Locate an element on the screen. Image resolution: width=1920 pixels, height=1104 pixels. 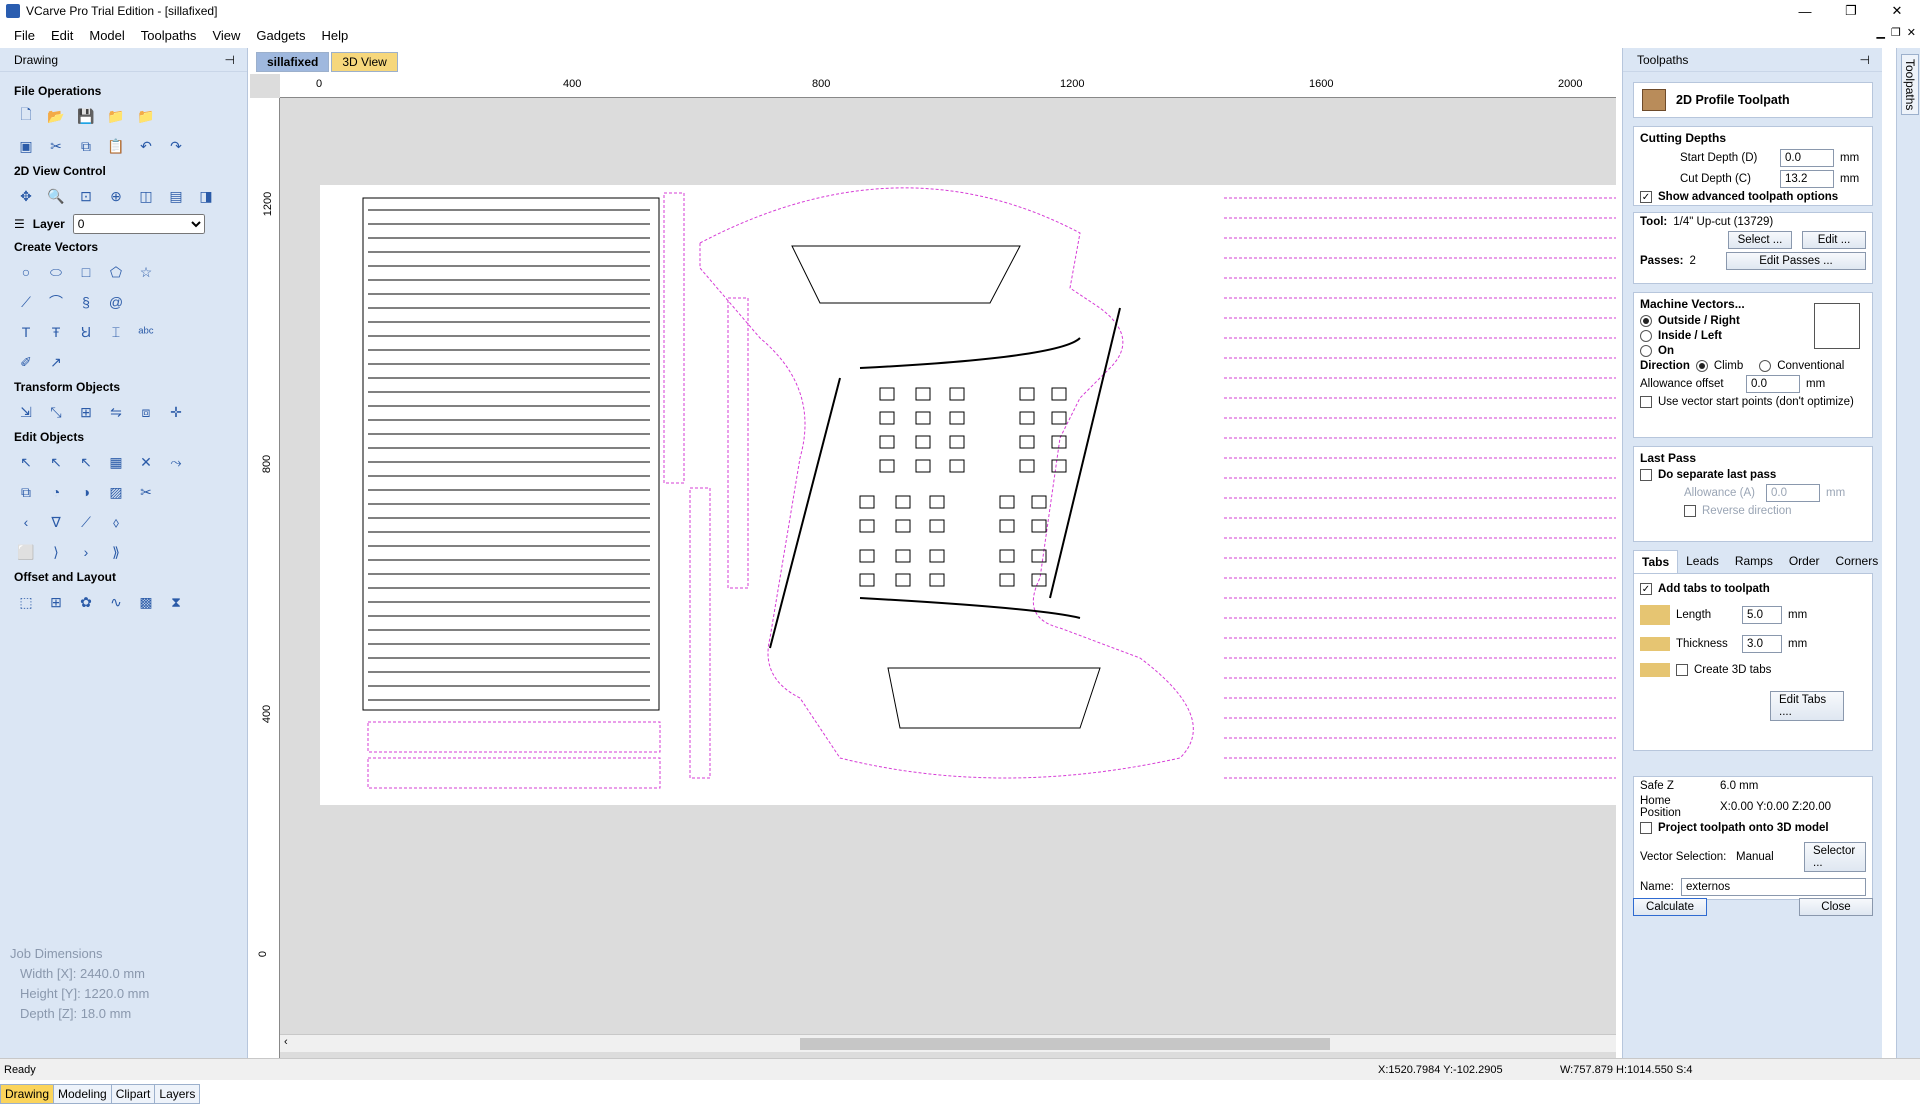
tab-corners: Corners is located at coordinates (1857, 561).